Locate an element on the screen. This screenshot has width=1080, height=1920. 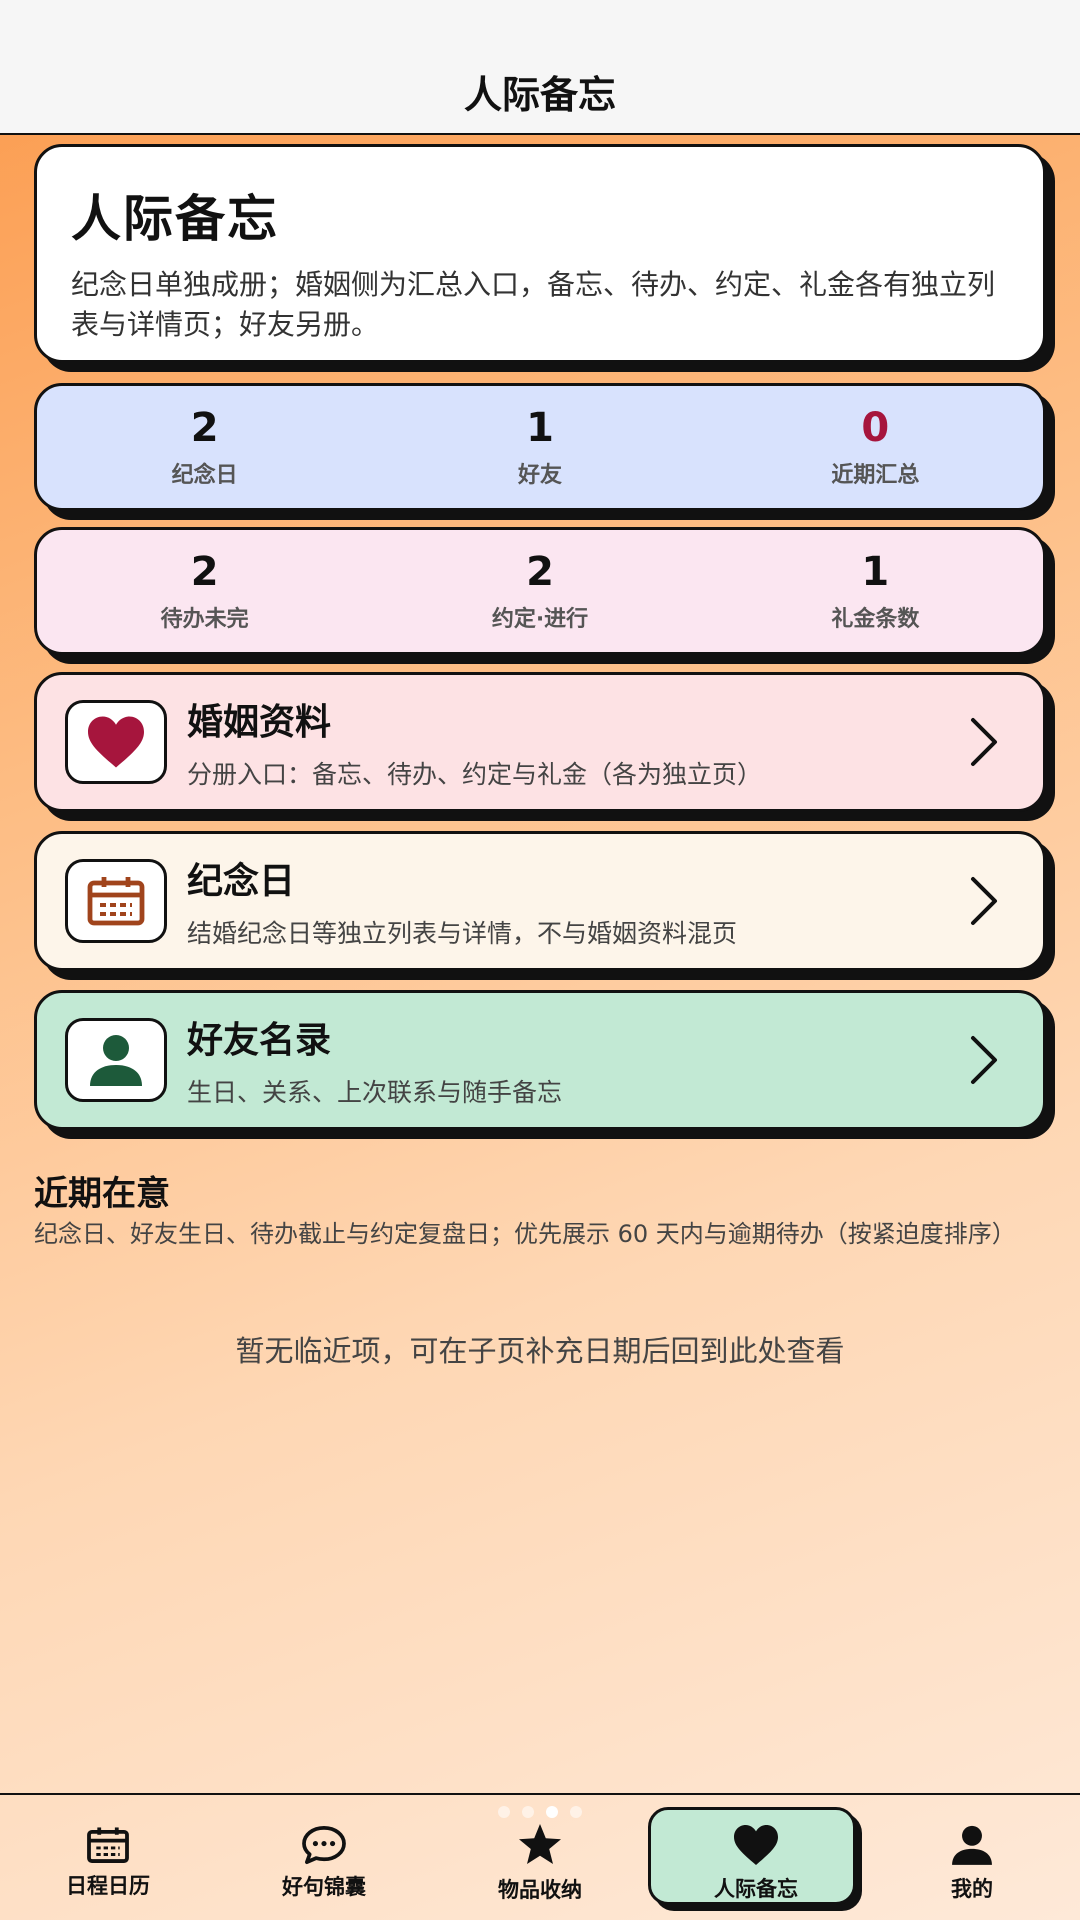
stat-value: 0 is located at coordinates (875, 428).